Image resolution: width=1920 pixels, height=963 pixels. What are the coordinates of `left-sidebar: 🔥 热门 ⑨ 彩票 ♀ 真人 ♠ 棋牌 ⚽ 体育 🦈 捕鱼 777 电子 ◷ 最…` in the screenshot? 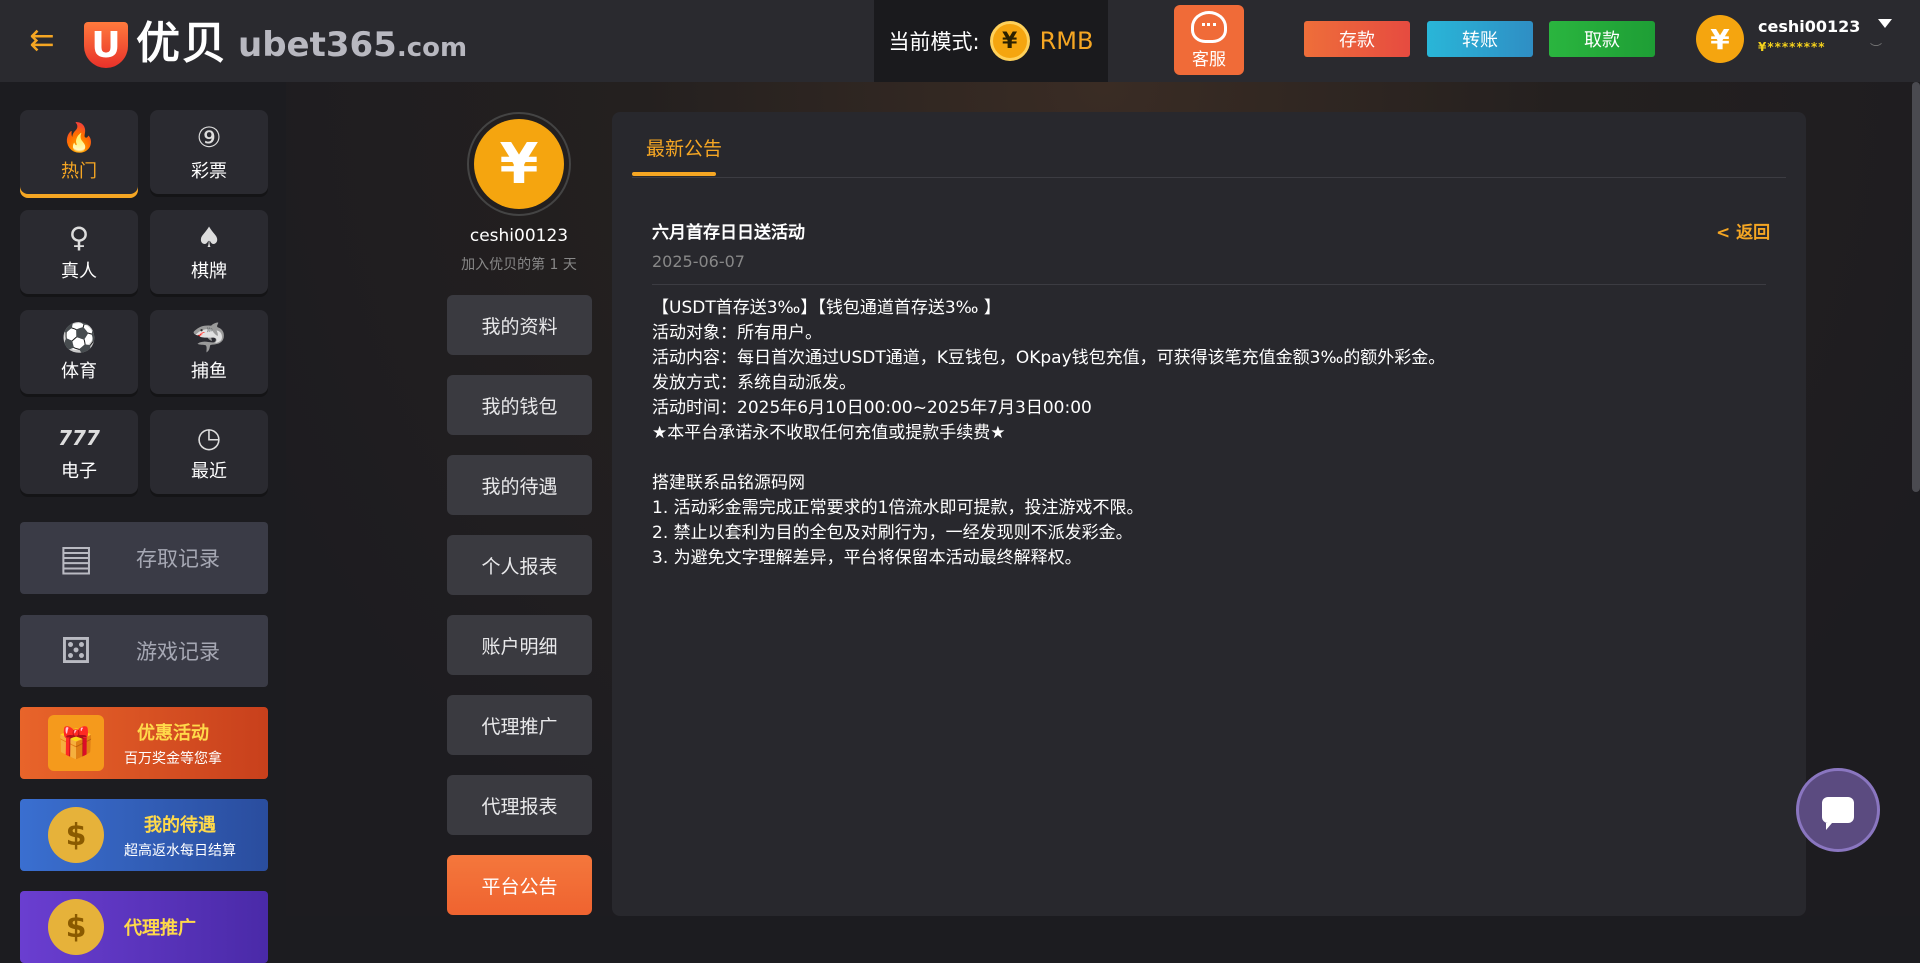 It's located at (143, 522).